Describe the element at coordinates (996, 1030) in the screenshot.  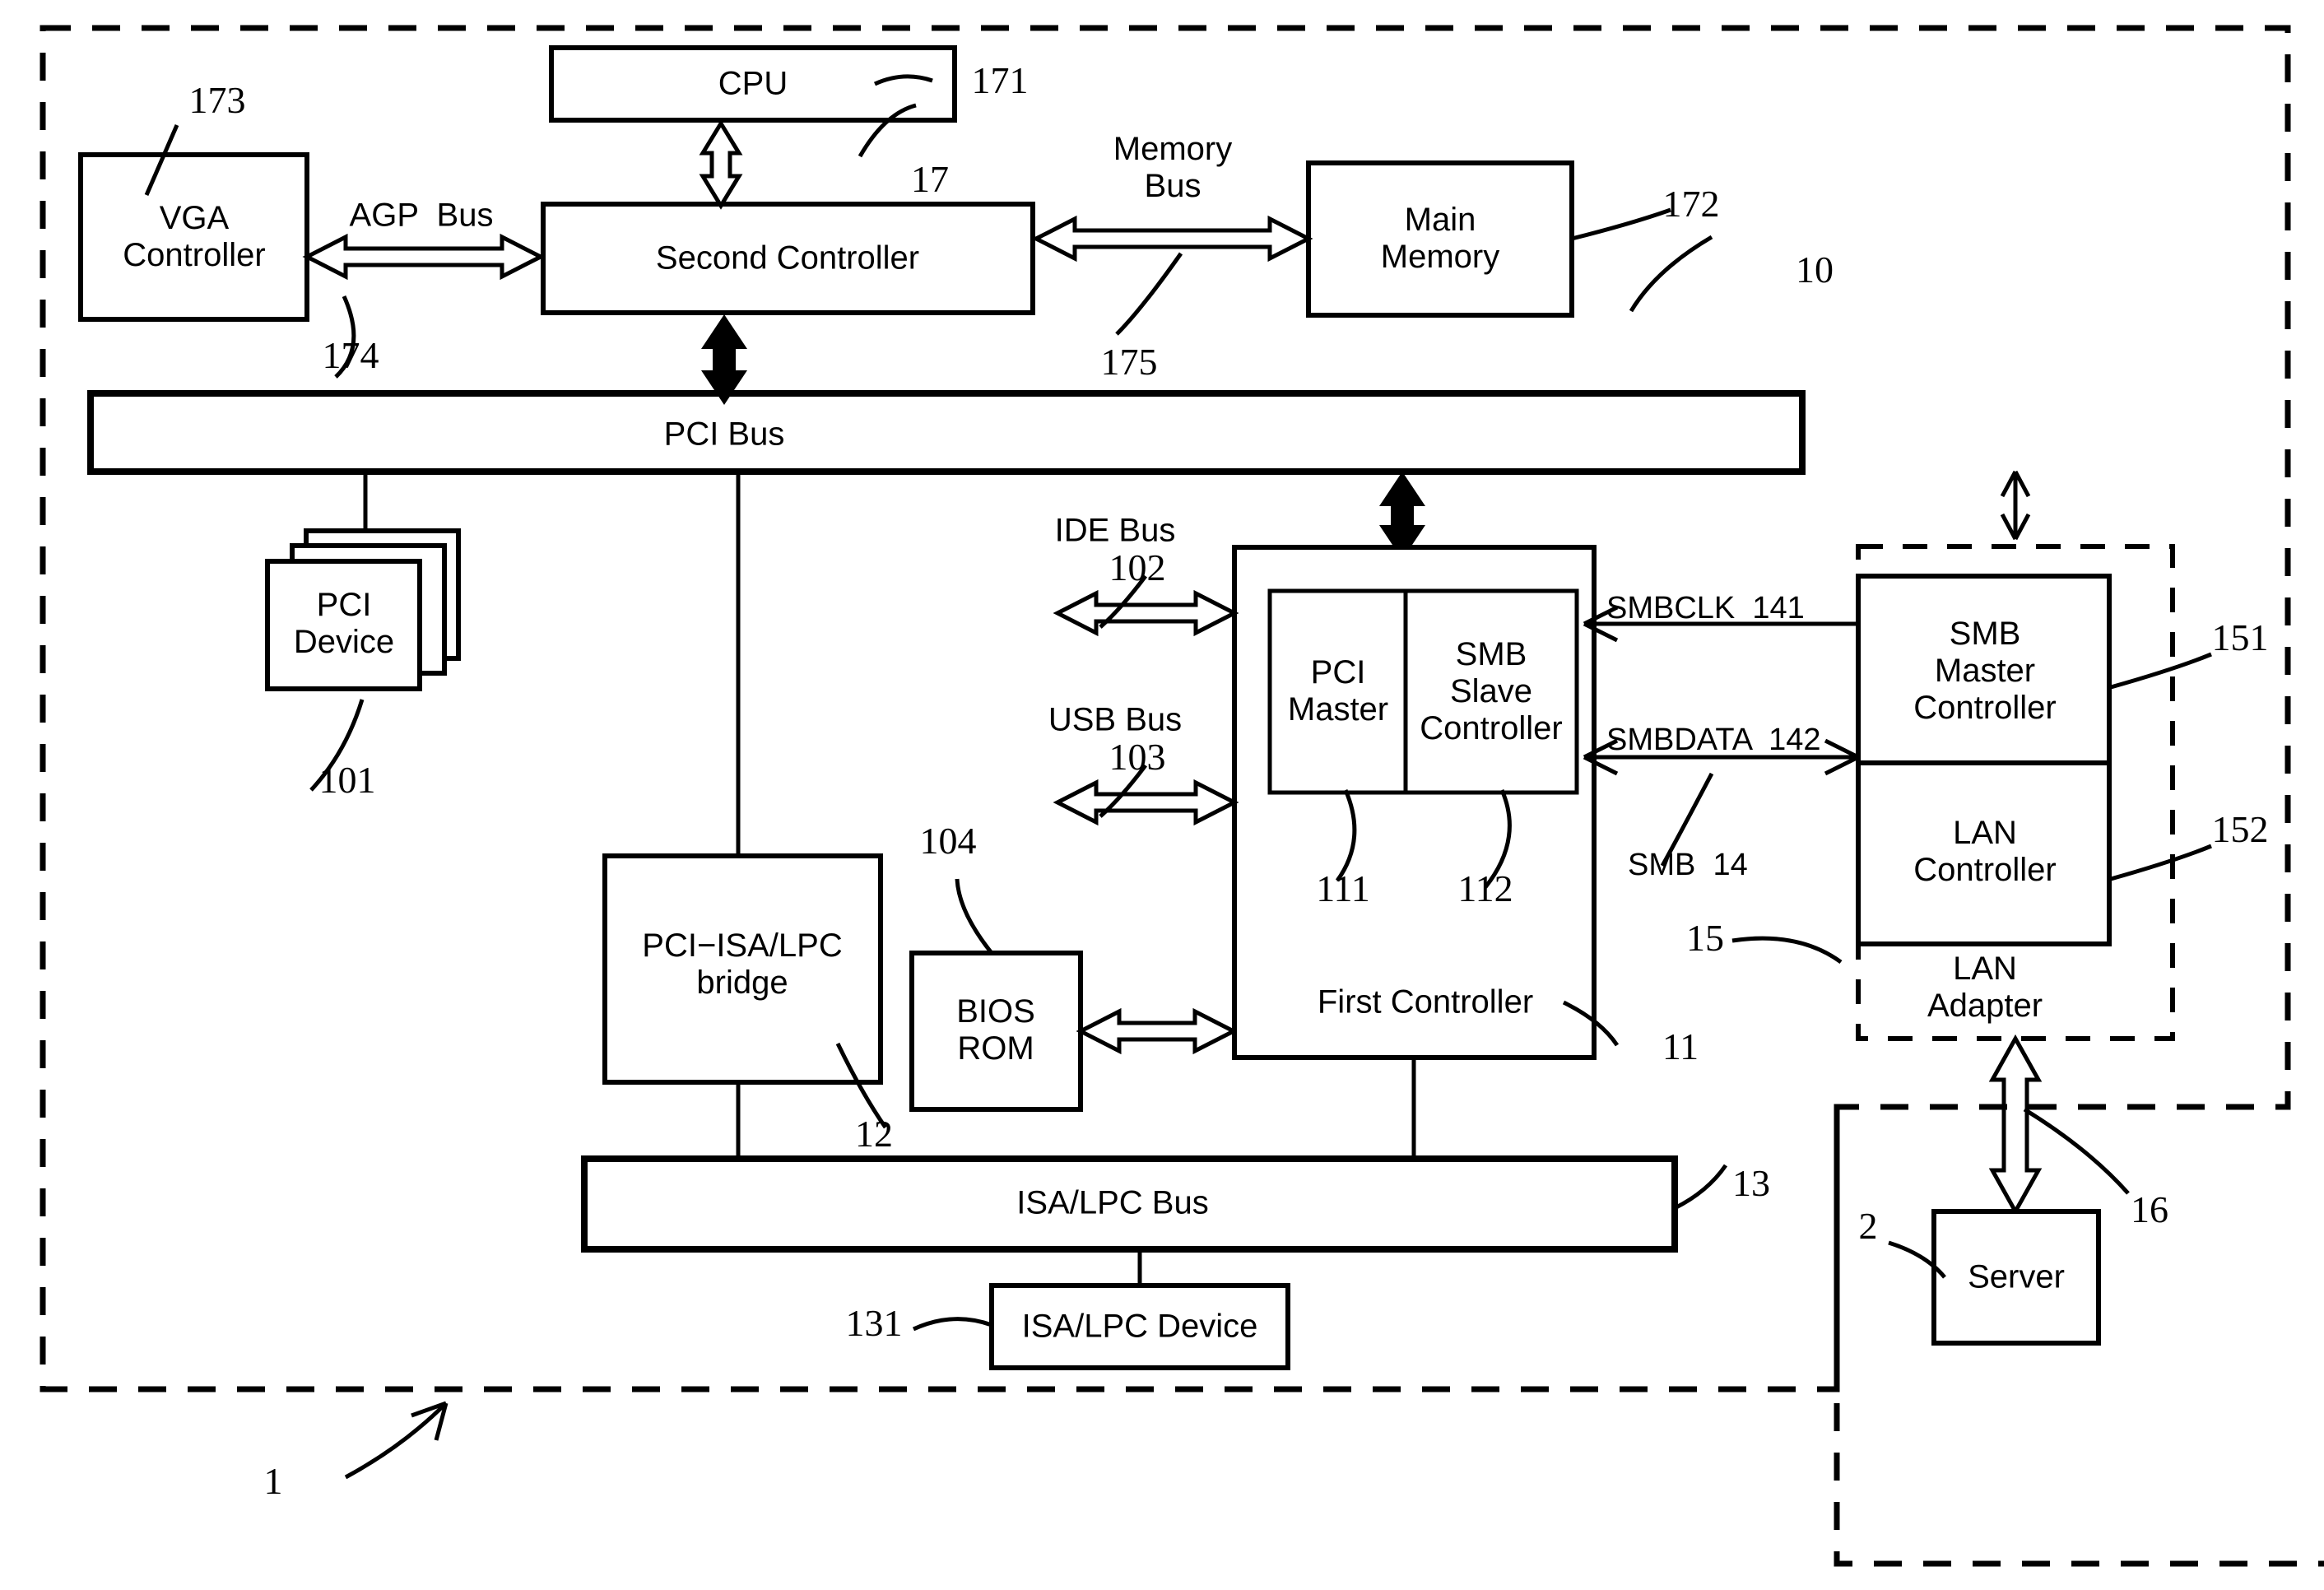
I see `bios-rom-label: BIOS ROM` at that location.